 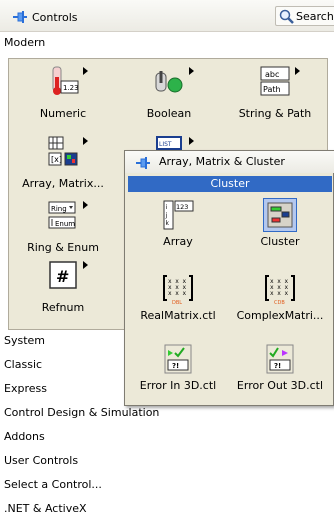 What do you see at coordinates (280, 385) in the screenshot?
I see `tile-label: Error Out 3D.ctl` at bounding box center [280, 385].